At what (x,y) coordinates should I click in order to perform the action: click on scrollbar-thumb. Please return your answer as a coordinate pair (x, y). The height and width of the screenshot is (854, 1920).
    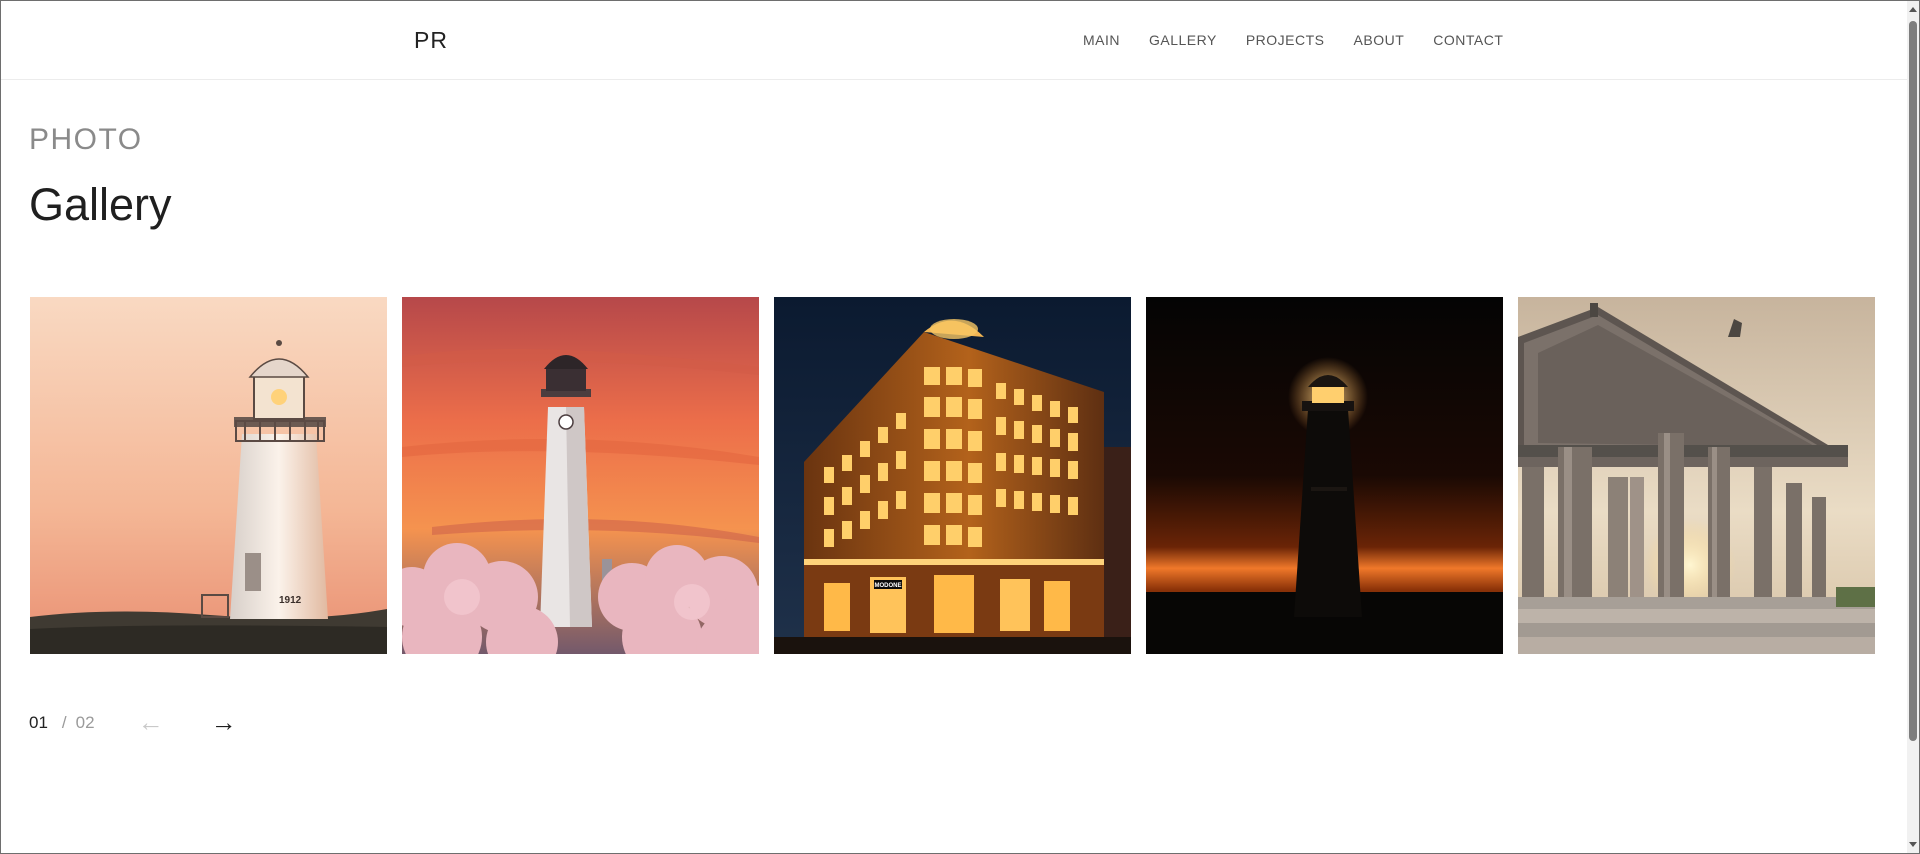
    Looking at the image, I should click on (1913, 381).